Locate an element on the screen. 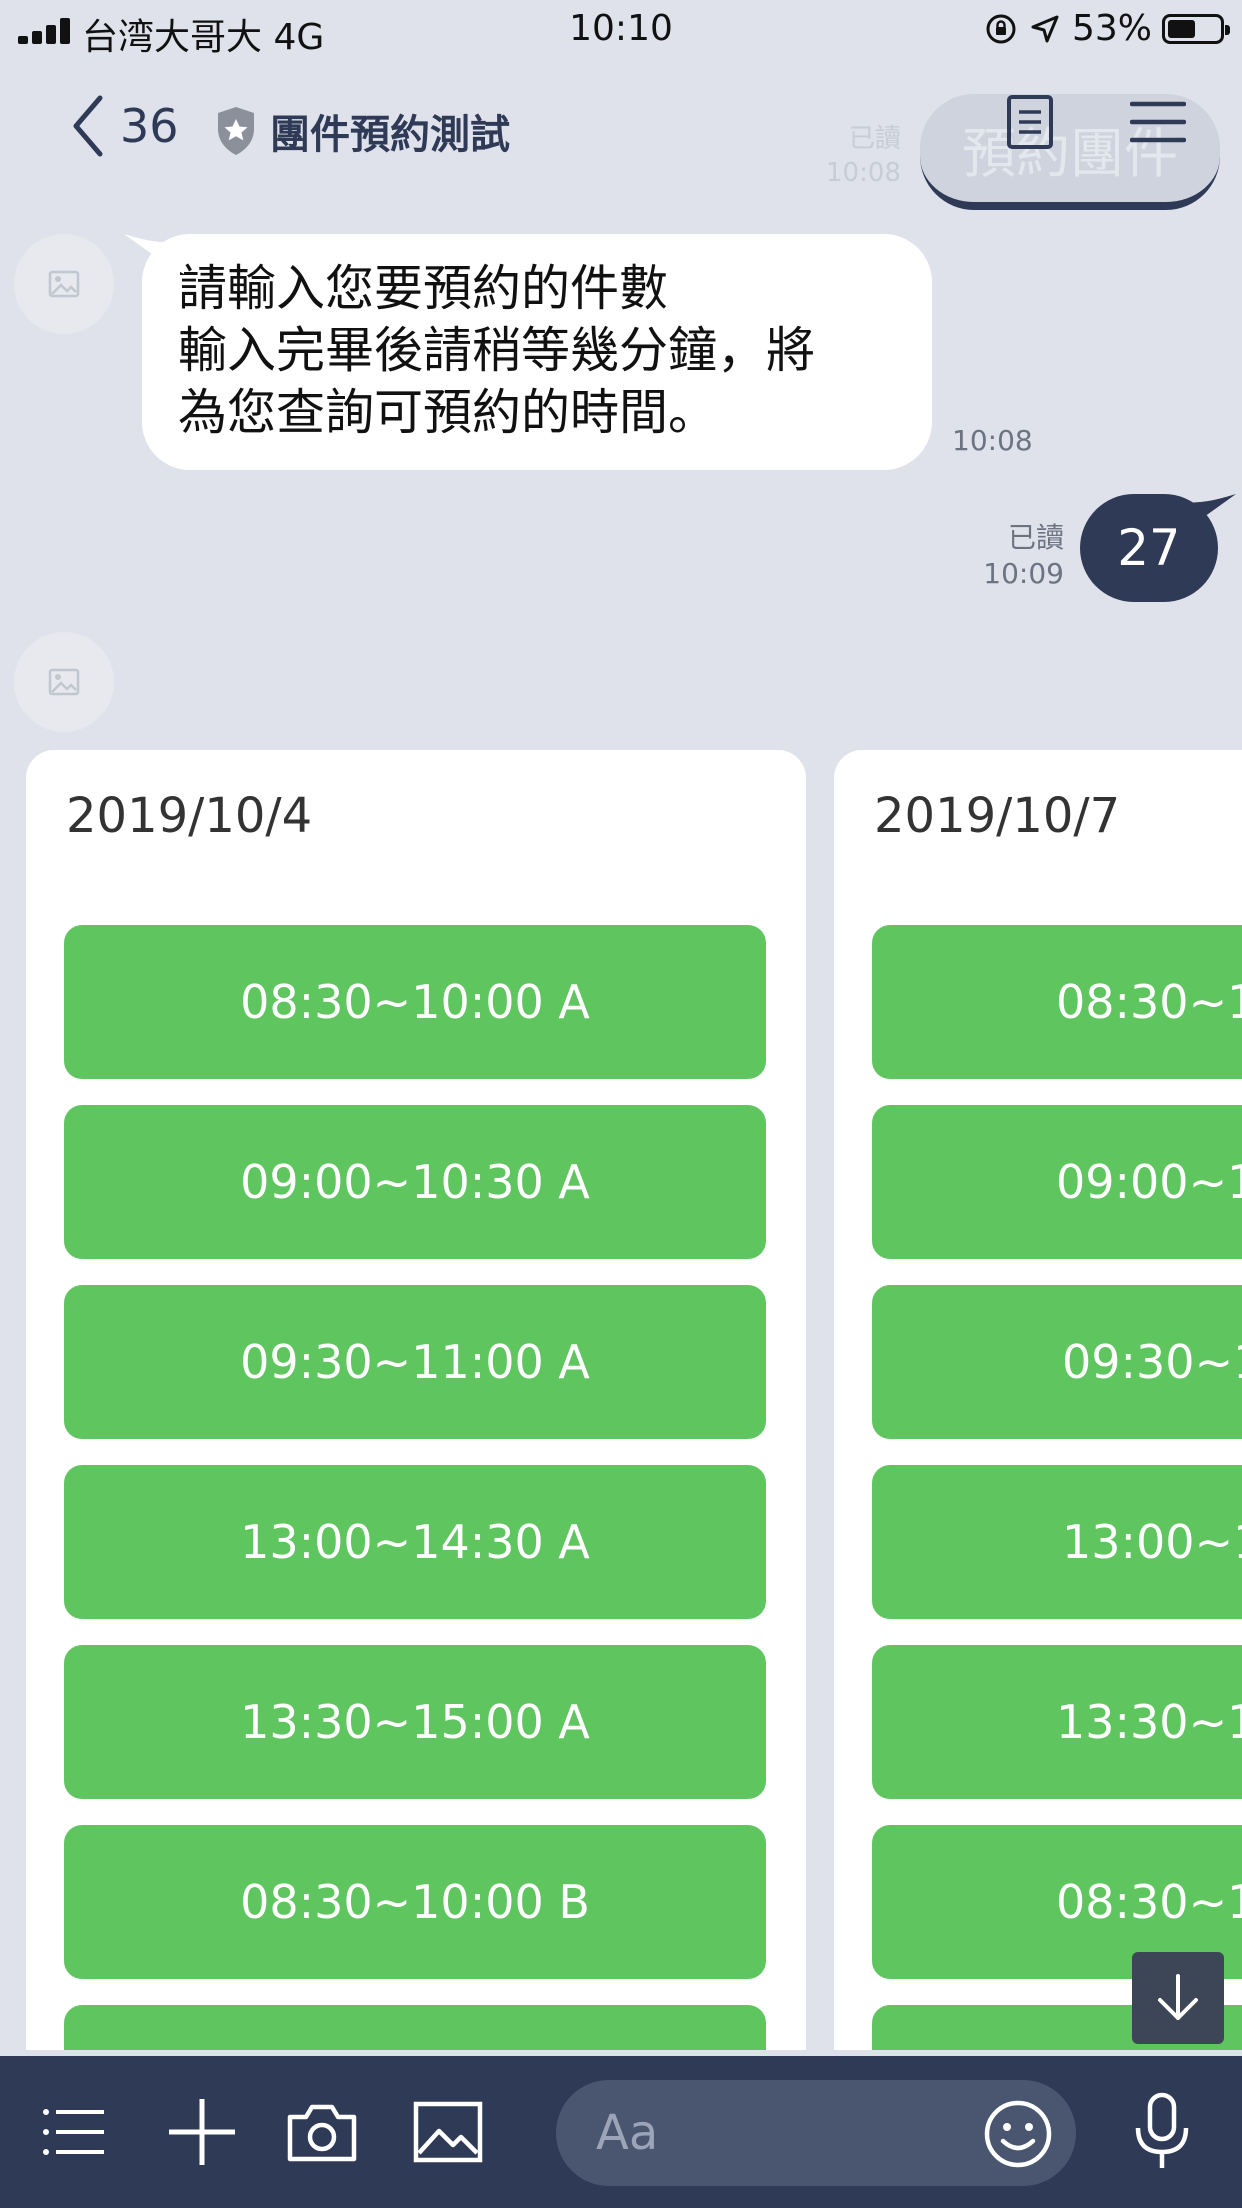 Image resolution: width=1242 pixels, height=2208 pixels. time-slot-button: 09:00~10:30 A is located at coordinates (415, 1182).